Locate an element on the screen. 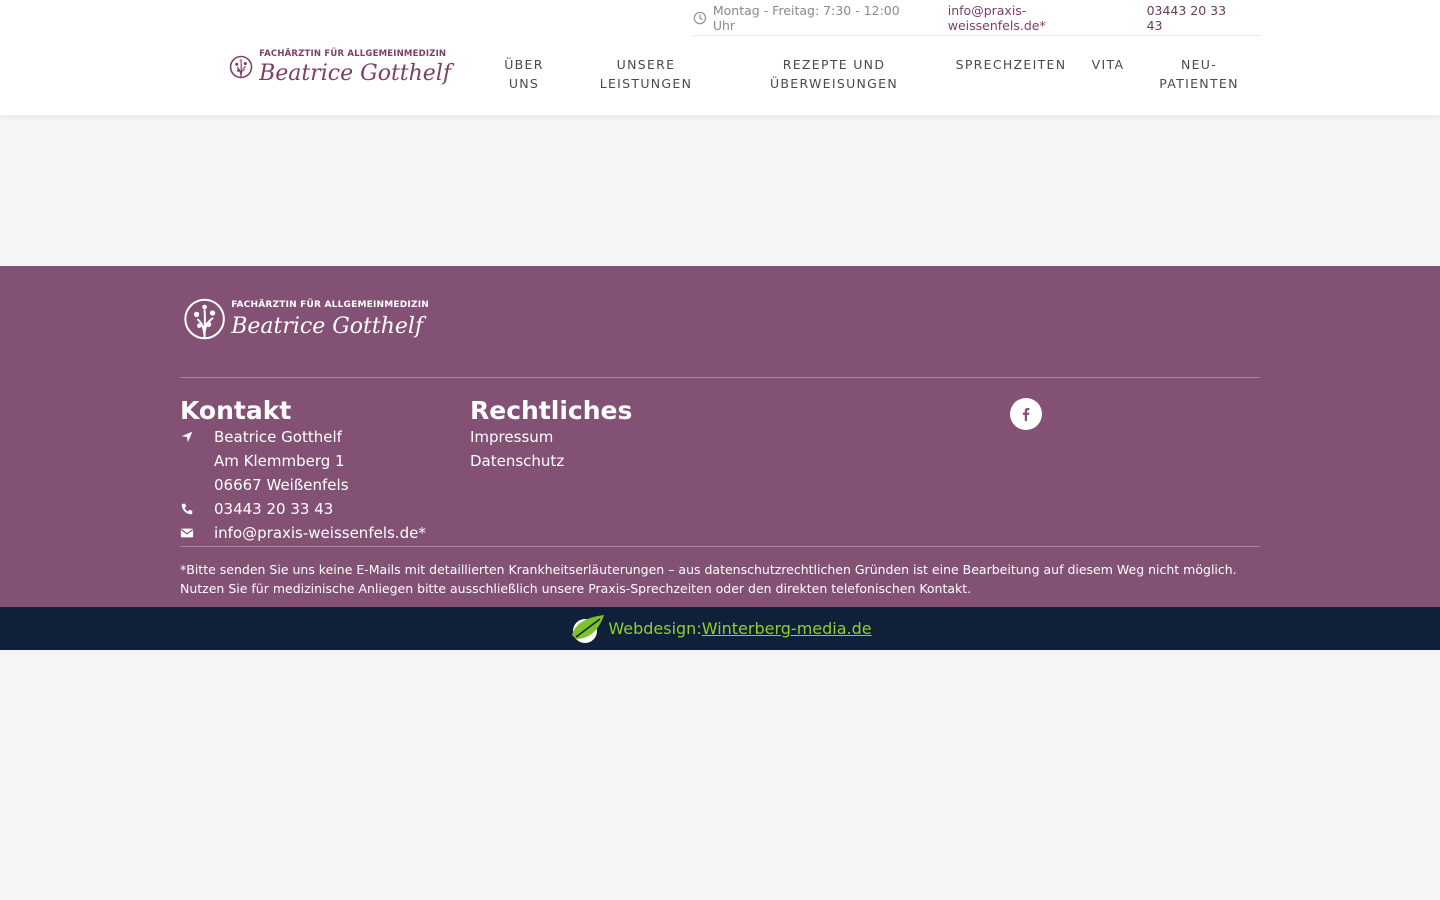 This screenshot has width=1440, height=900. credit-label: Webdesign: is located at coordinates (655, 628).